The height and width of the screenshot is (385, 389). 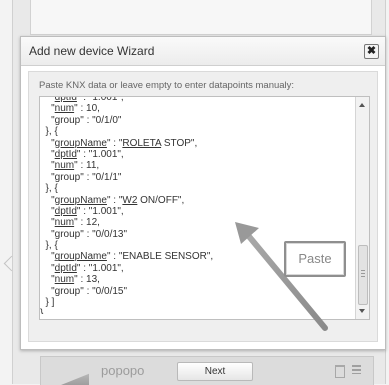 I want to click on code-line: "num" : 11,, so click(x=197, y=165).